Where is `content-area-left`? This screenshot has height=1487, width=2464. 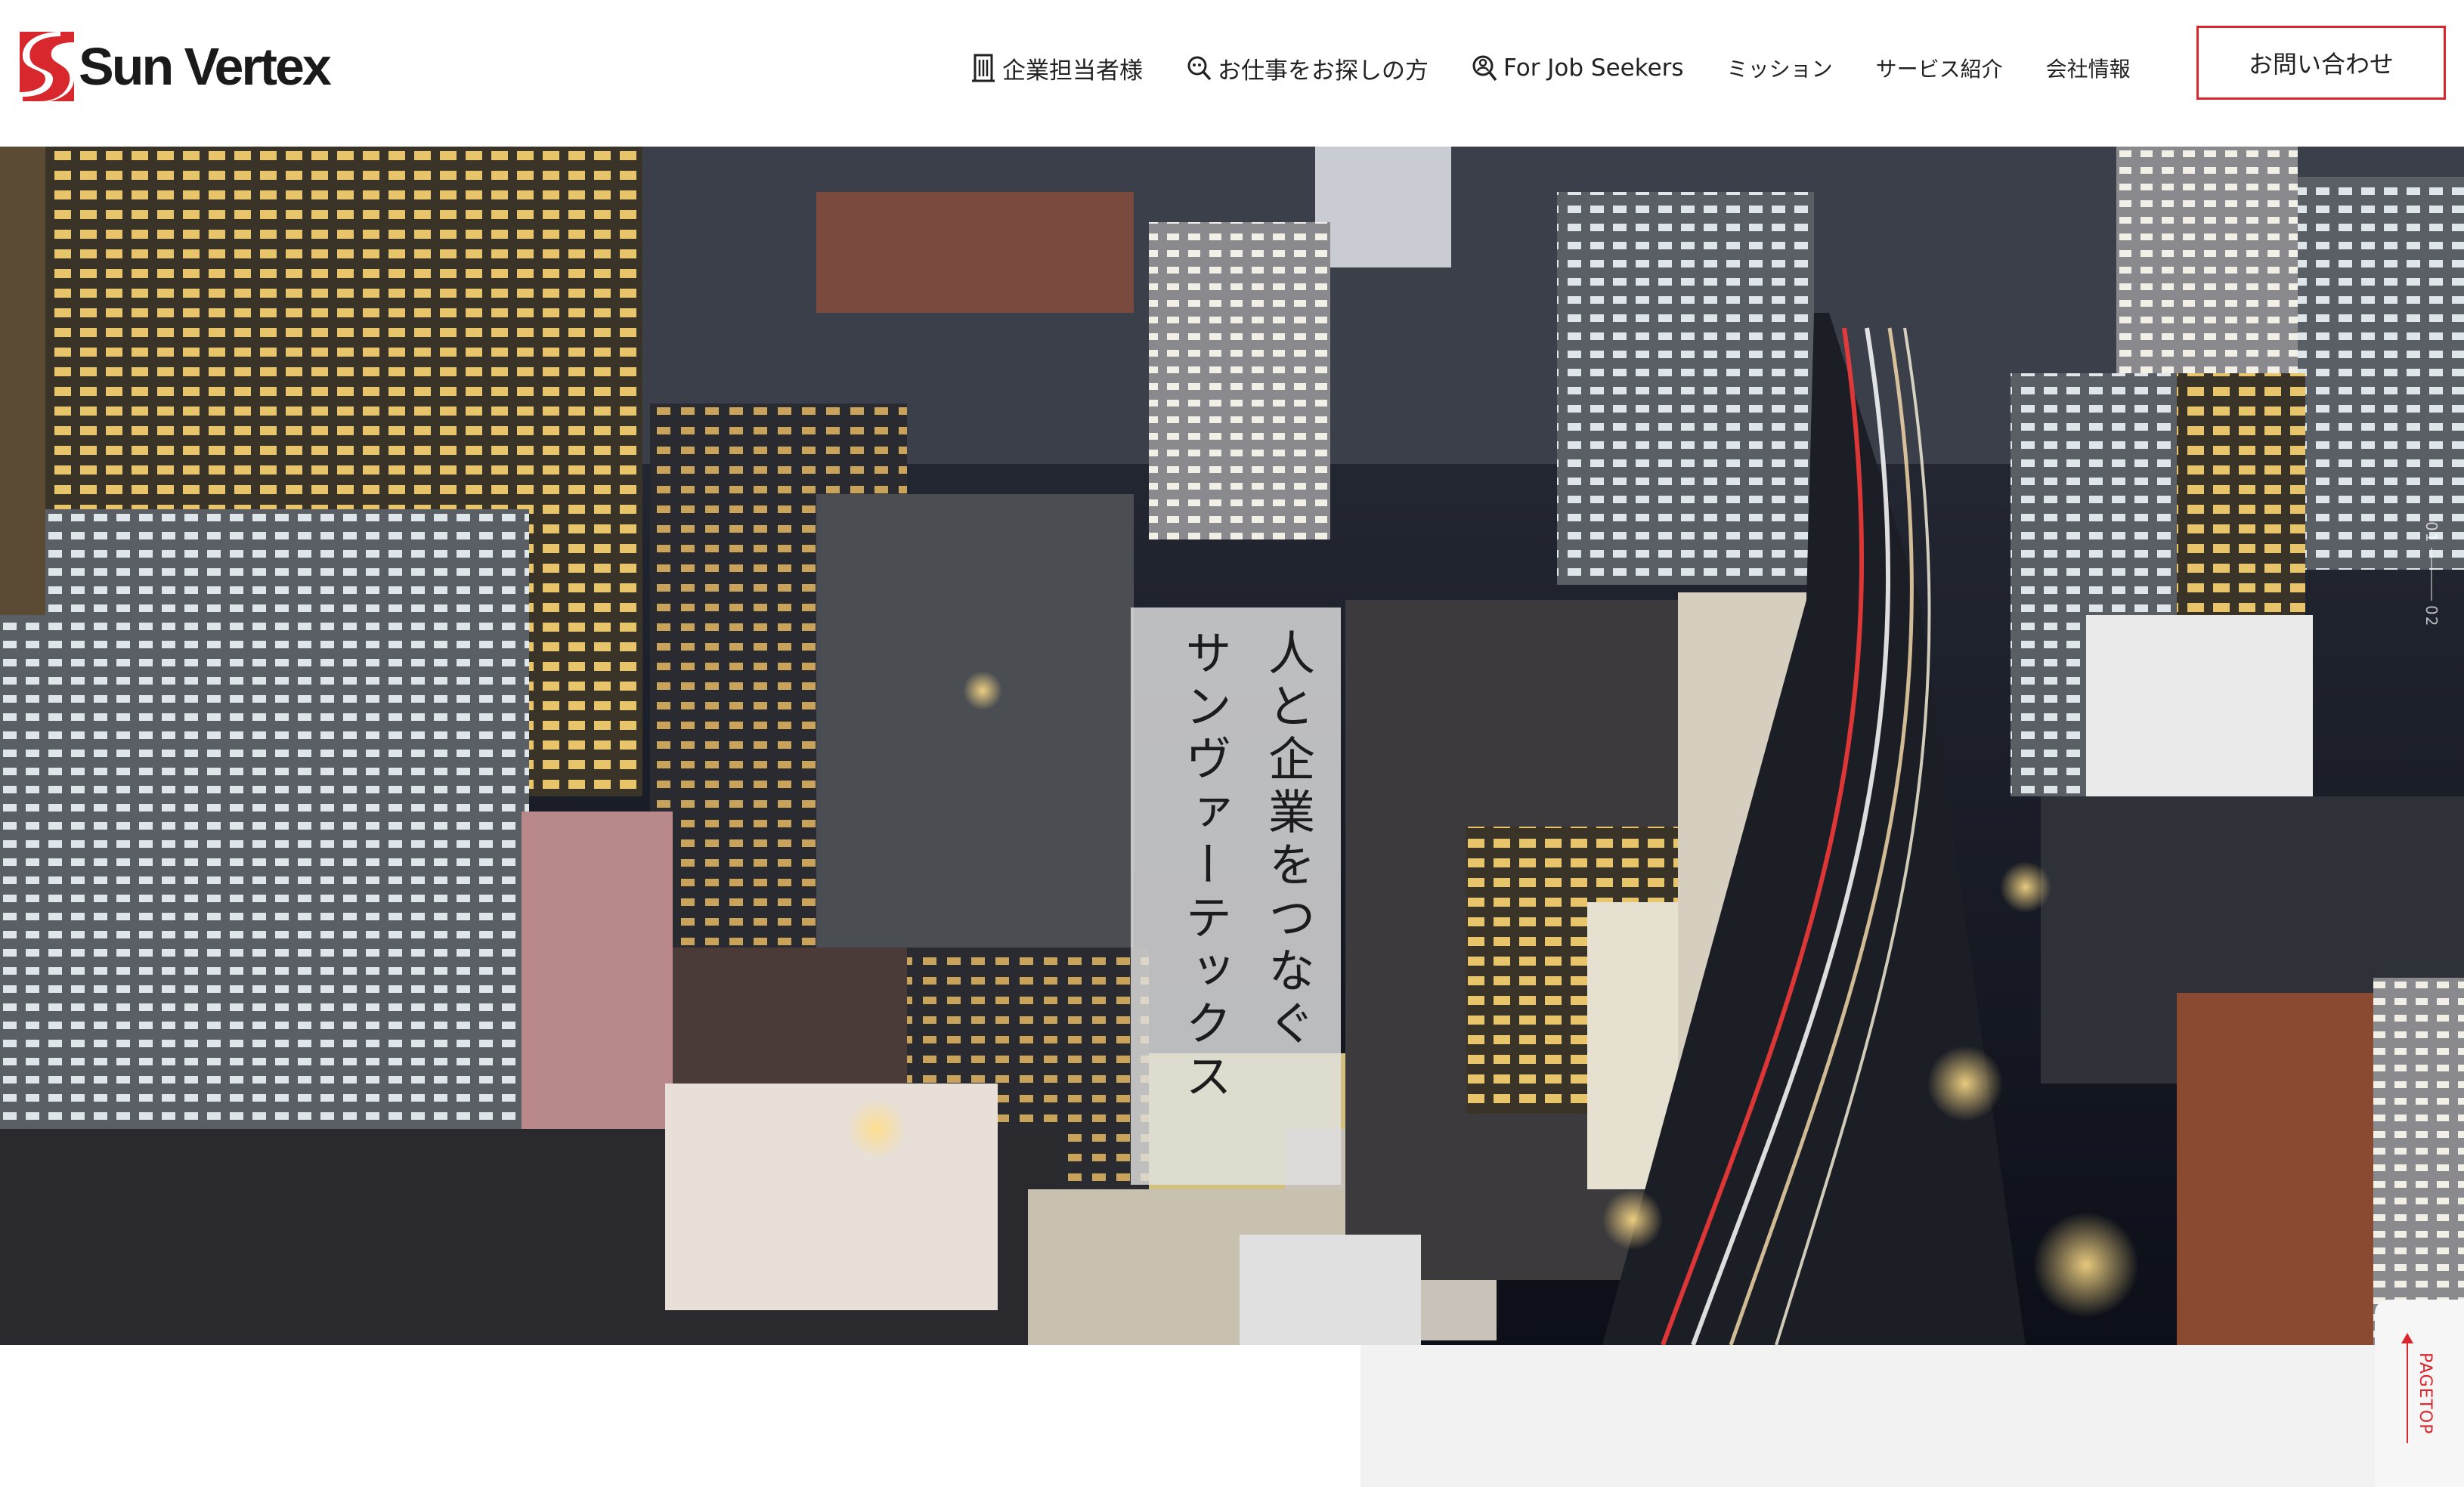 content-area-left is located at coordinates (680, 1416).